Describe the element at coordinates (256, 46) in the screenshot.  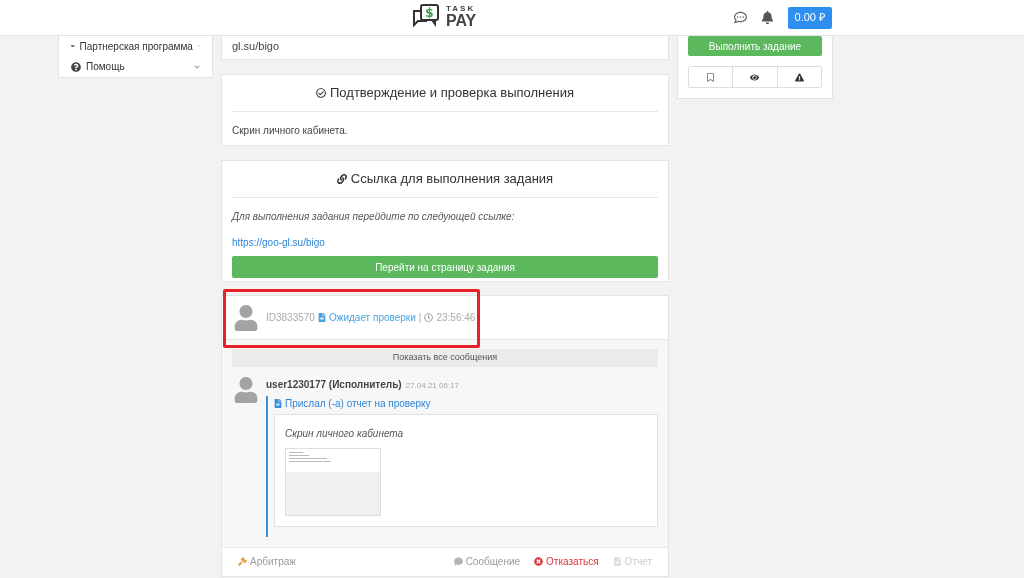
I see `link-text: gl.su/bigo` at that location.